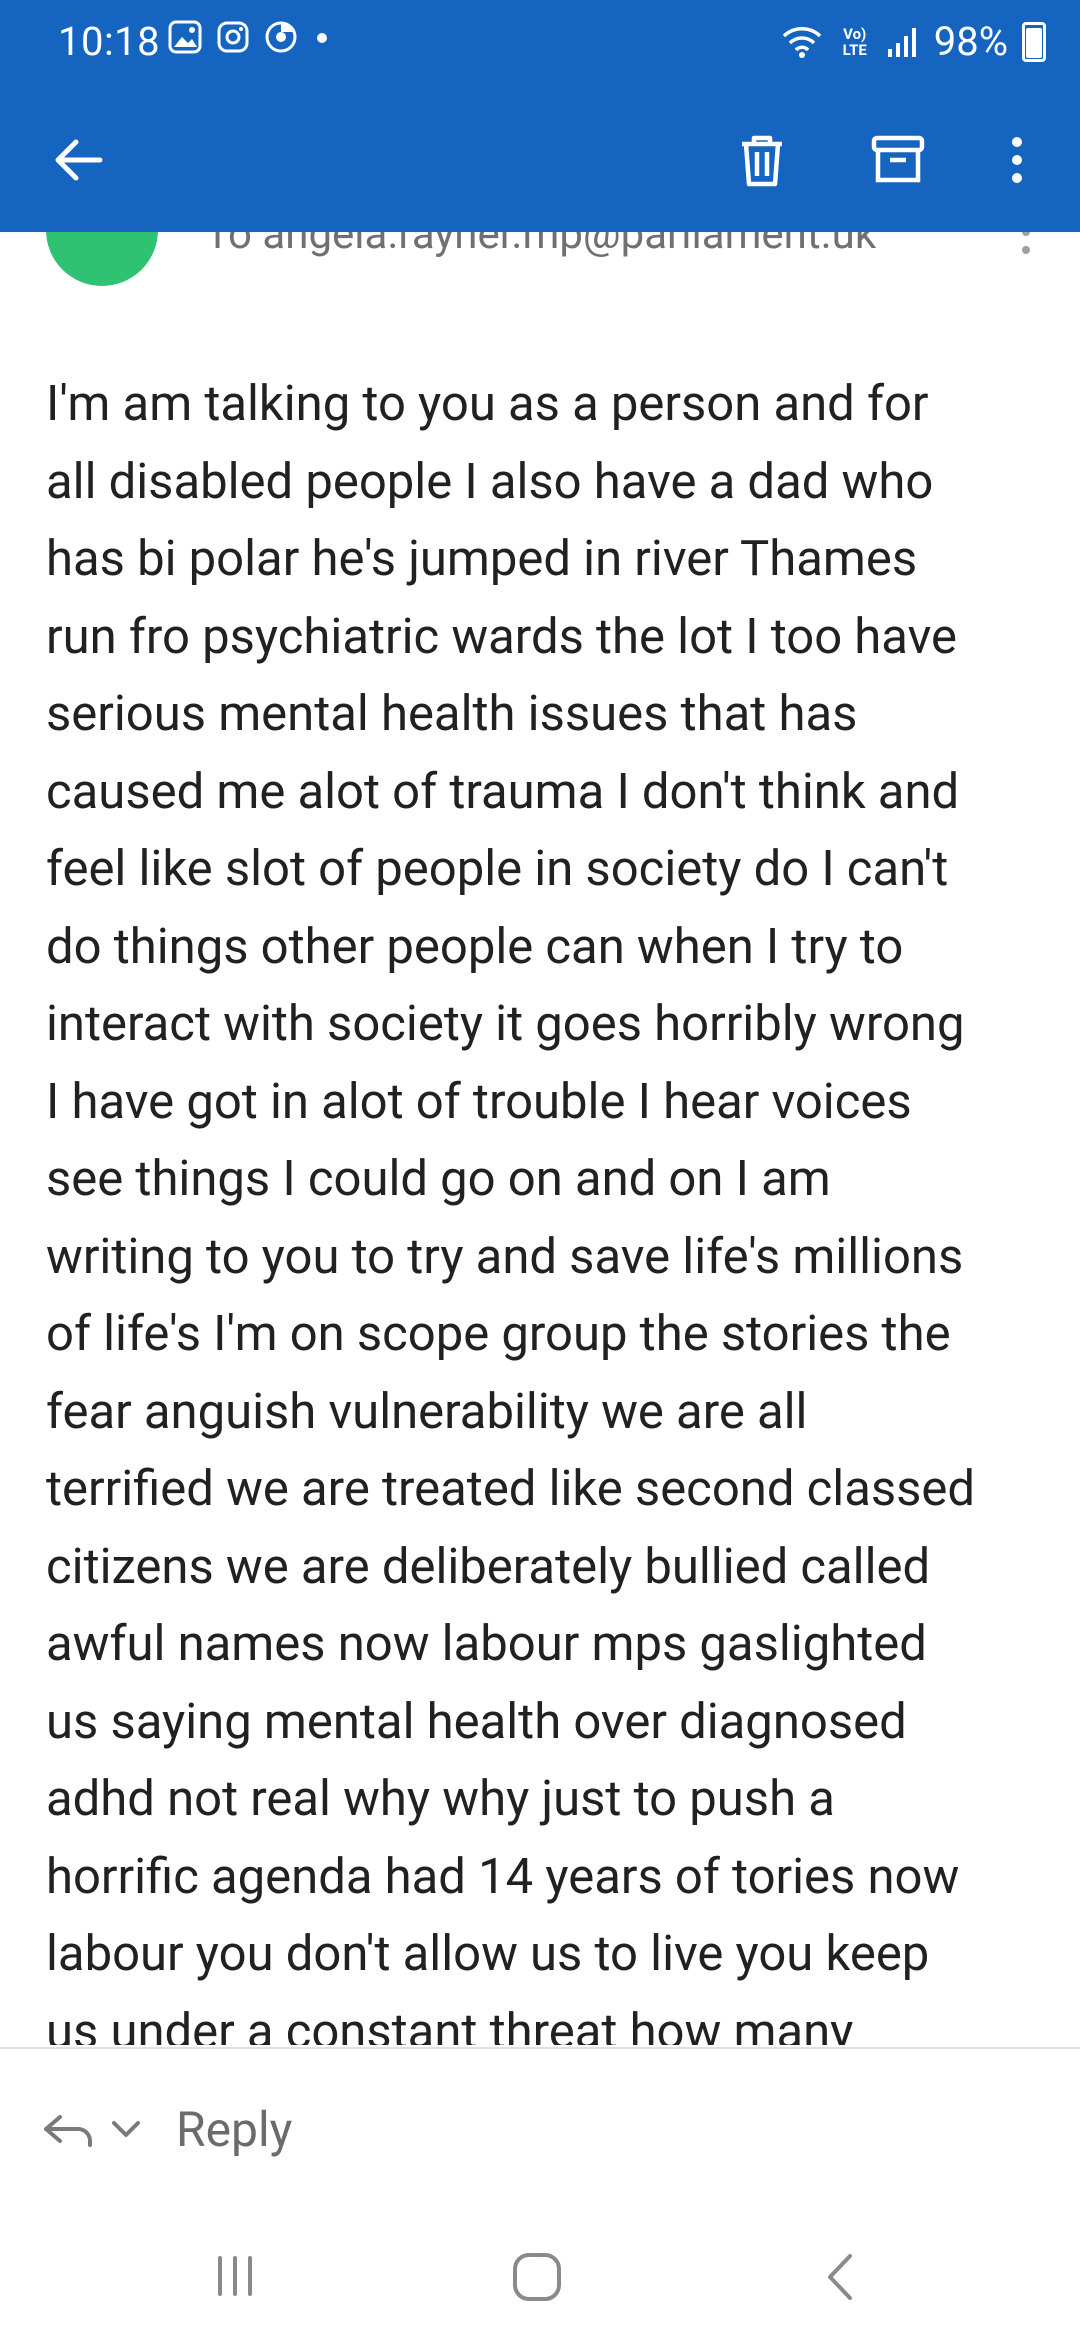 This screenshot has width=1080, height=2340. I want to click on back-button, so click(78, 160).